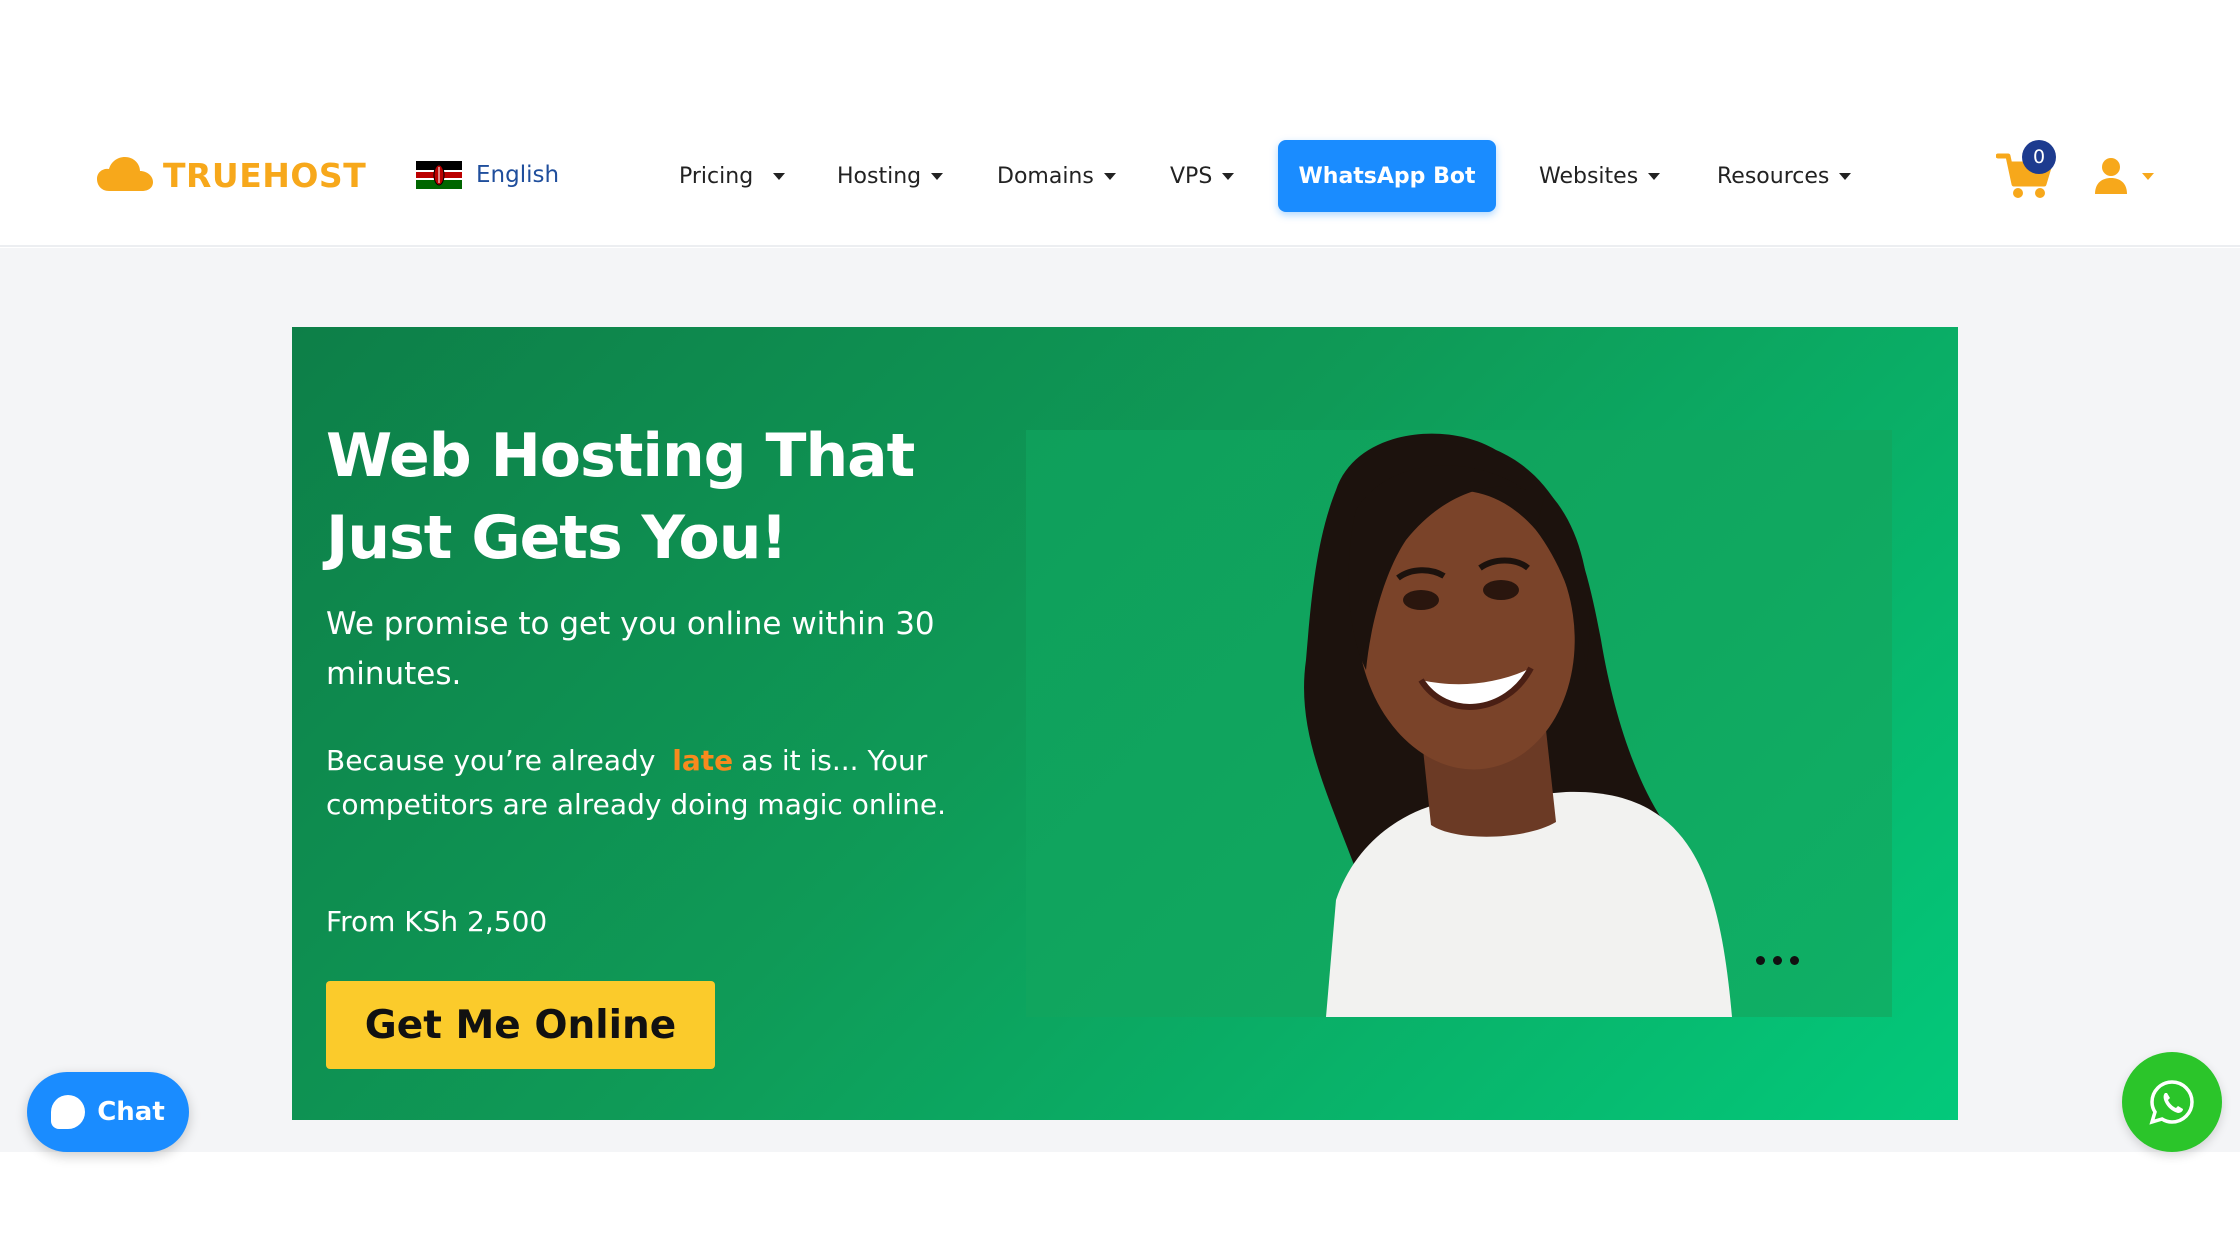 The width and height of the screenshot is (2240, 1260). What do you see at coordinates (2039, 157) in the screenshot?
I see `cart-count-badge: 0` at bounding box center [2039, 157].